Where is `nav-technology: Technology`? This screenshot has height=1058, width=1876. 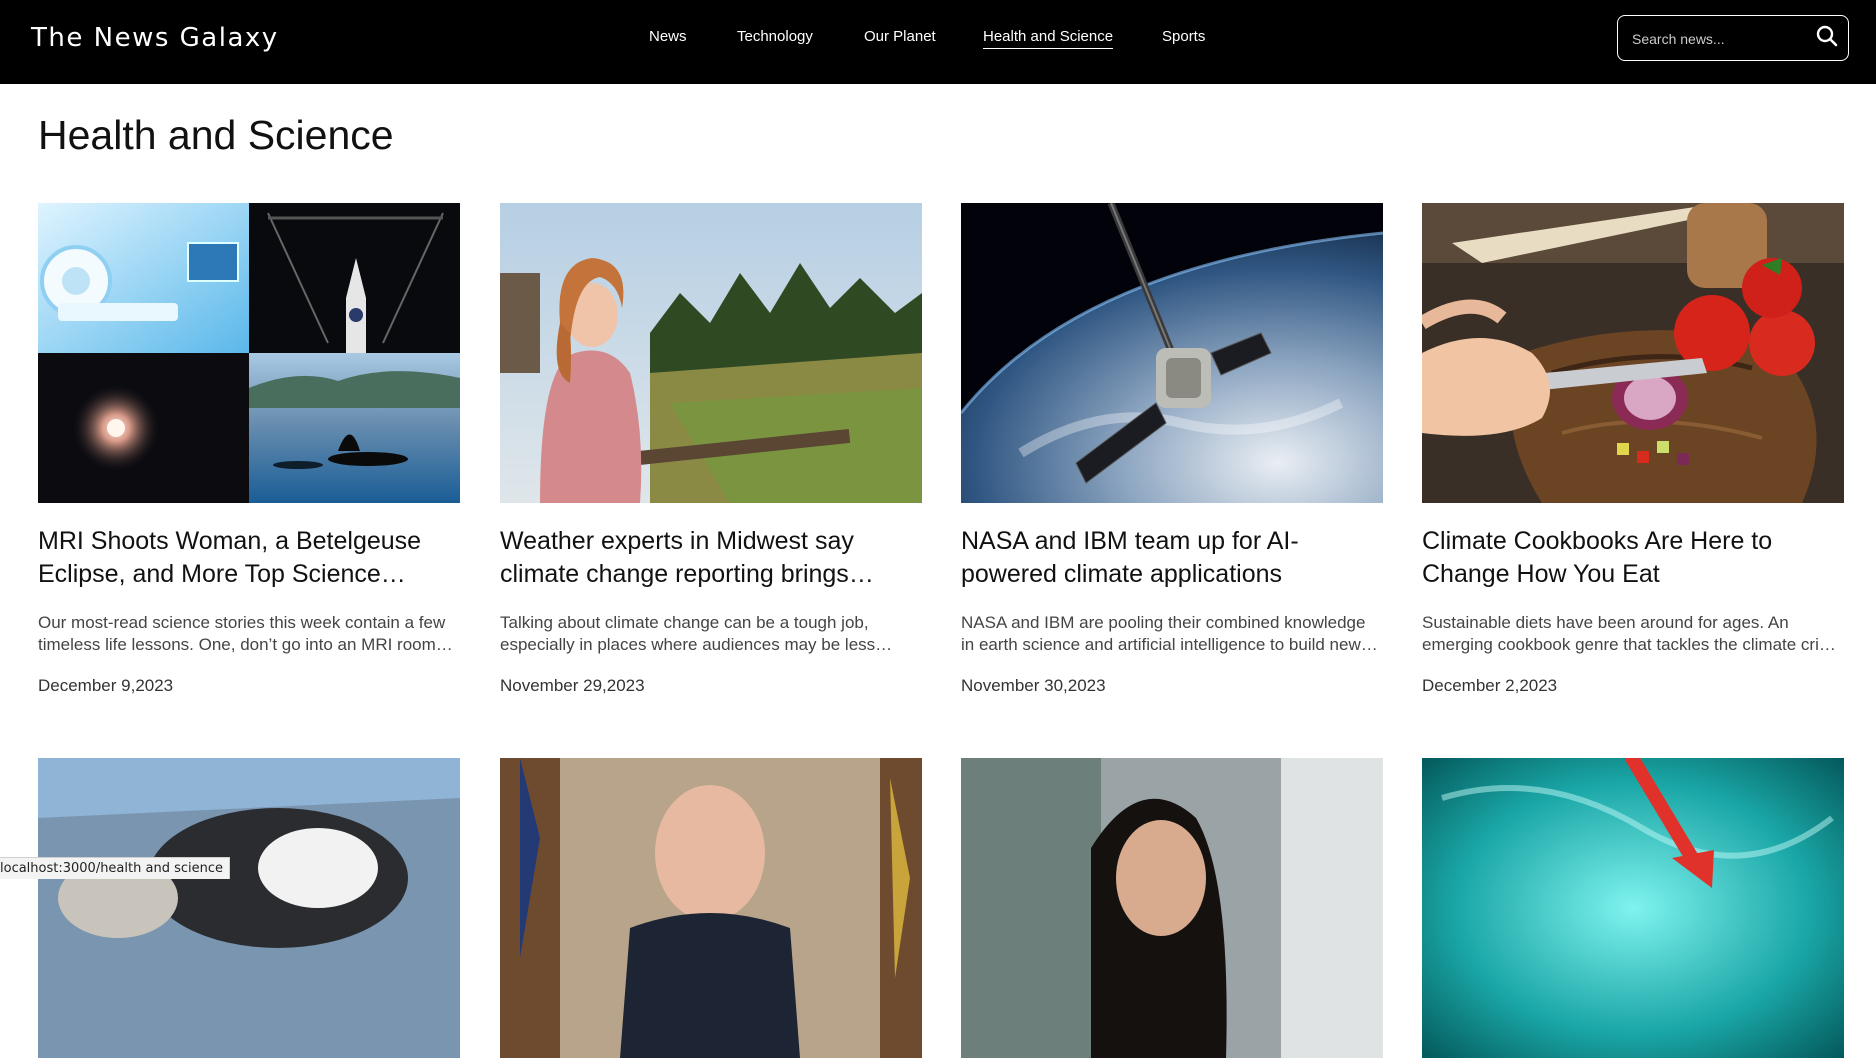
nav-technology: Technology is located at coordinates (775, 38).